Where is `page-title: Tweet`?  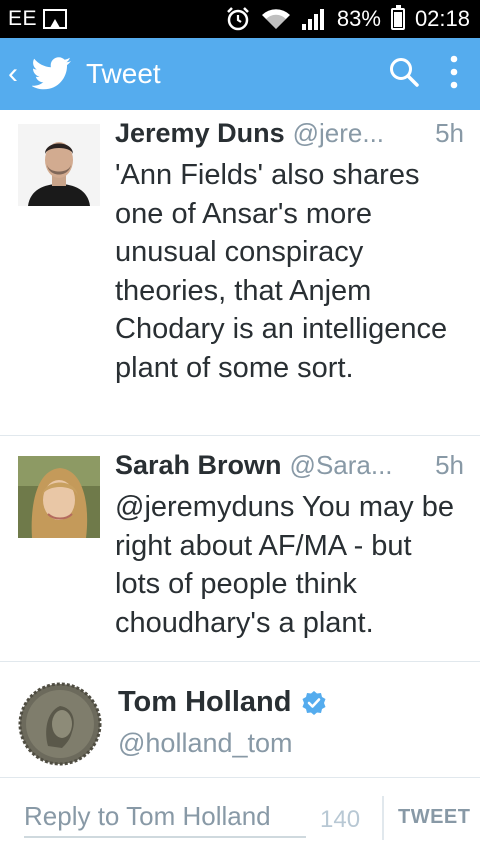 page-title: Tweet is located at coordinates (123, 73).